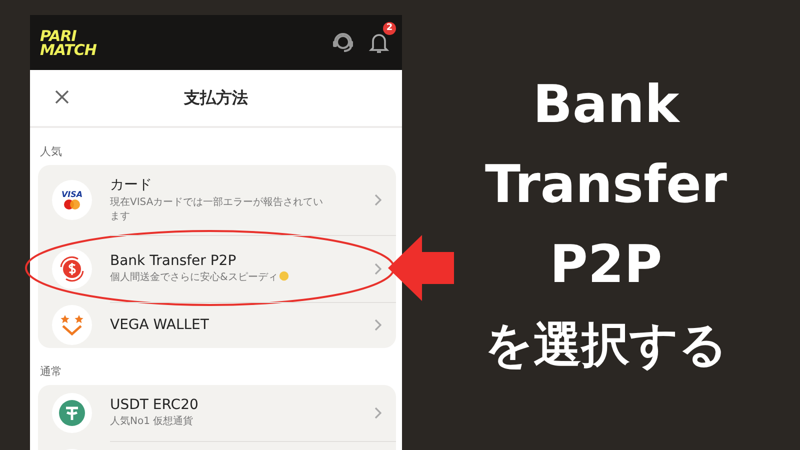  What do you see at coordinates (216, 98) in the screenshot?
I see `dialog-title: 支払方法` at bounding box center [216, 98].